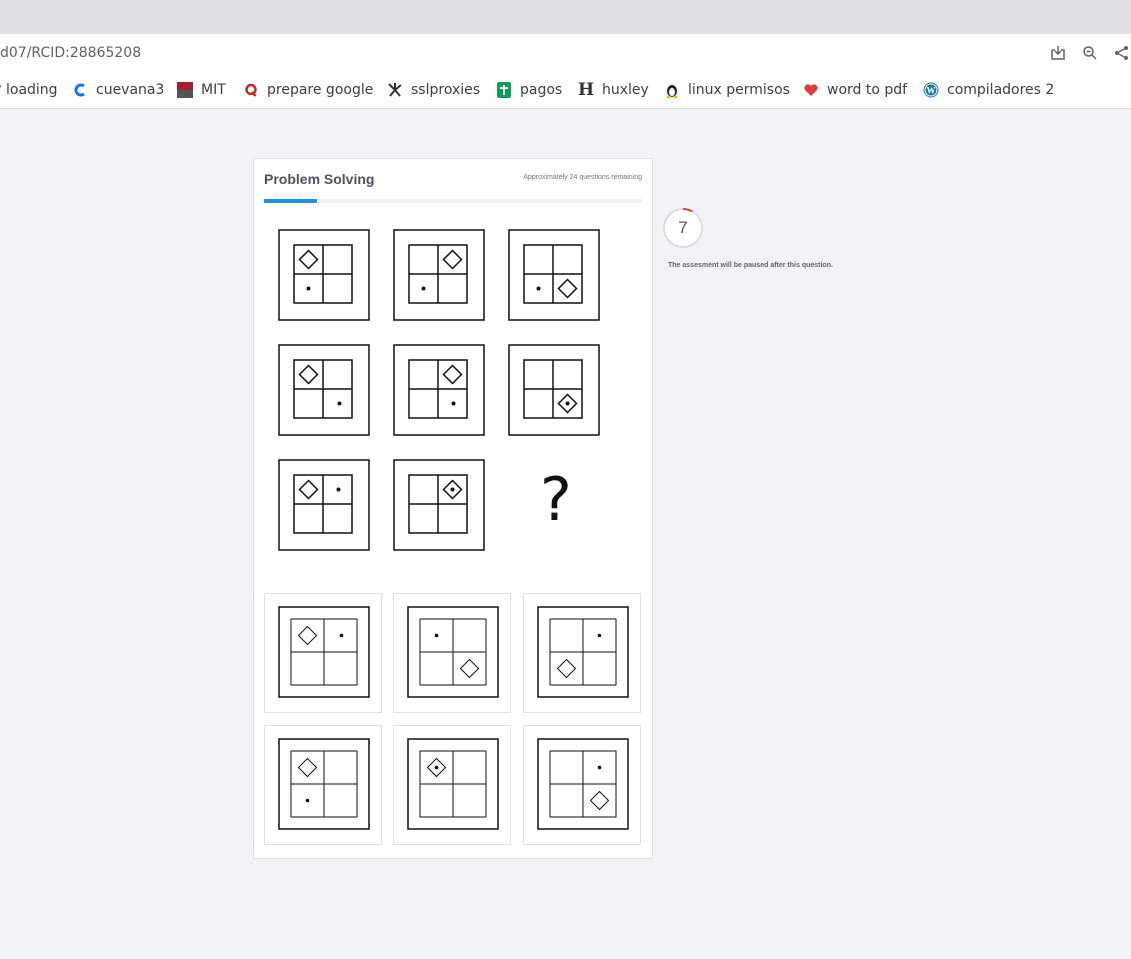  I want to click on missing-cell-question-mark: ?, so click(556, 500).